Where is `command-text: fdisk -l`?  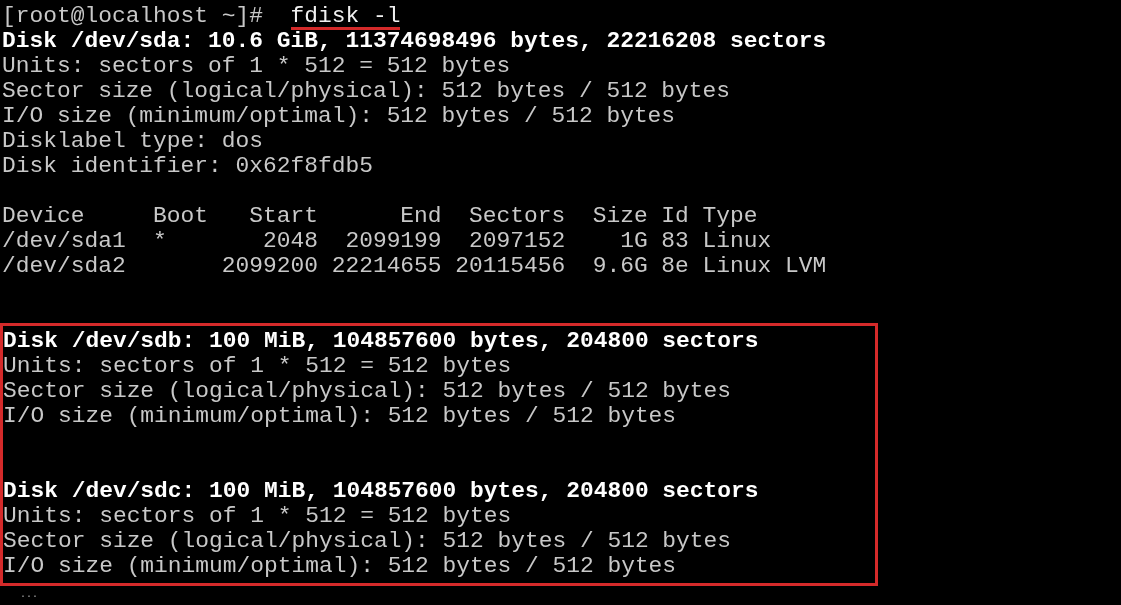
command-text: fdisk -l is located at coordinates (345, 18).